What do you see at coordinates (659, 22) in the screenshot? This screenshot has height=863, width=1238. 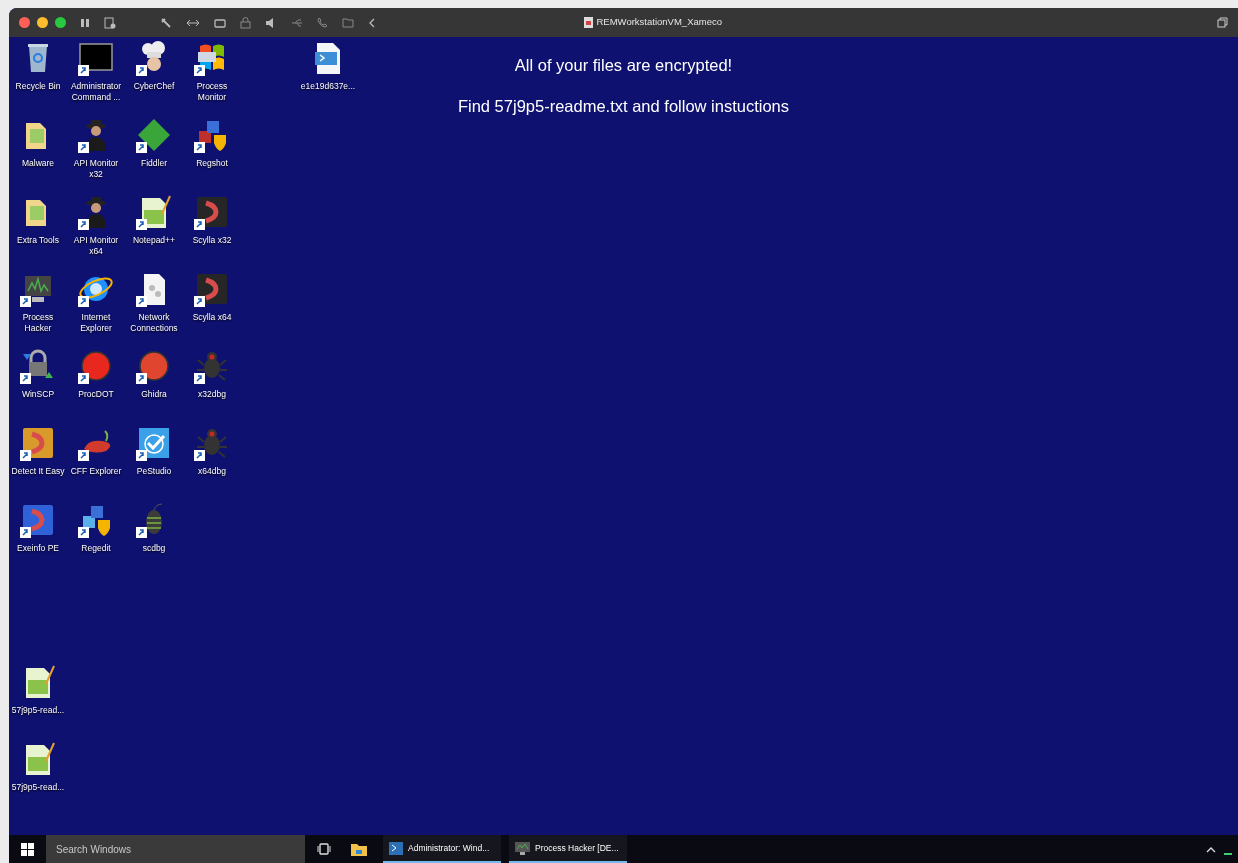 I see `window-title: REMWorkstationVM_Xameco` at bounding box center [659, 22].